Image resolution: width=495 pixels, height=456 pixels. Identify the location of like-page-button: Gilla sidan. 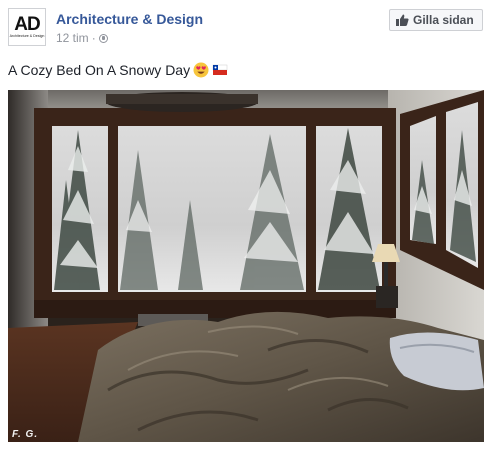
(436, 20).